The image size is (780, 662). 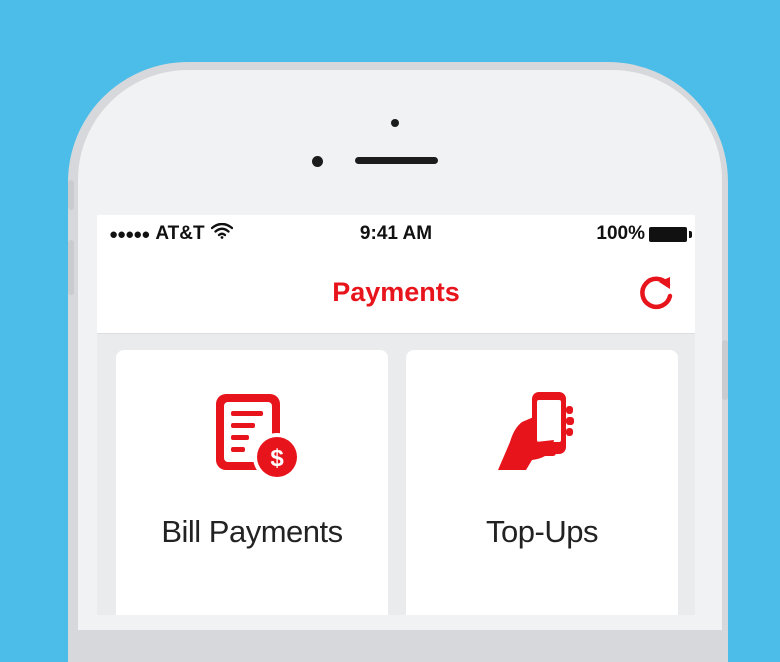 What do you see at coordinates (725, 370) in the screenshot?
I see `phone-power-button` at bounding box center [725, 370].